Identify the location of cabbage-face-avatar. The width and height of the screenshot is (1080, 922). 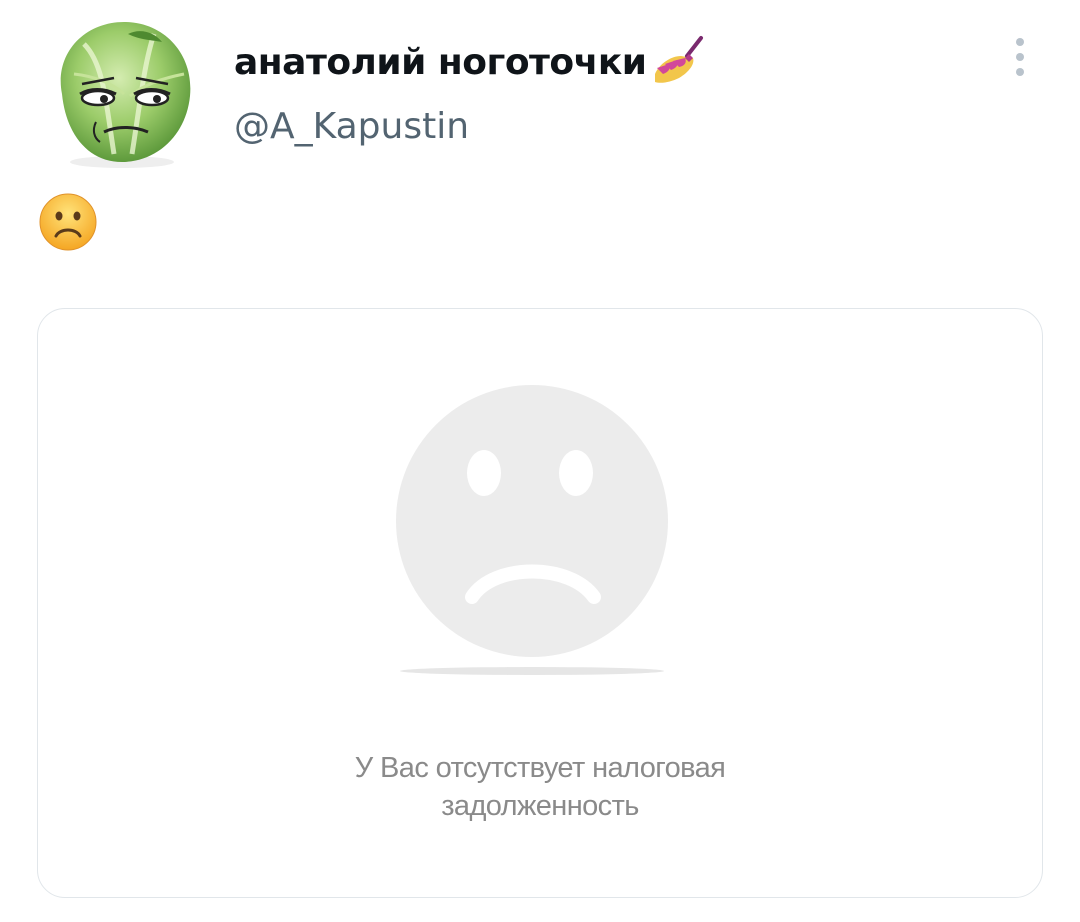
(125, 95).